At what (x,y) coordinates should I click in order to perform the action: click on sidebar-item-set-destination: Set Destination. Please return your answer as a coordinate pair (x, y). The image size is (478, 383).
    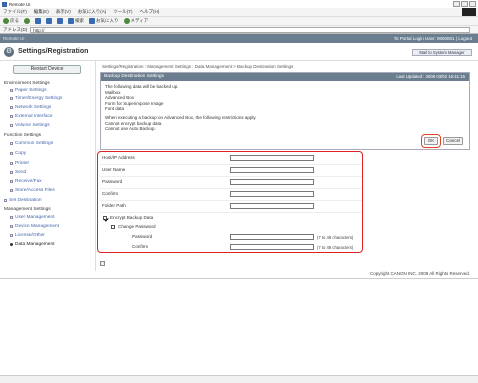
    Looking at the image, I should click on (23, 200).